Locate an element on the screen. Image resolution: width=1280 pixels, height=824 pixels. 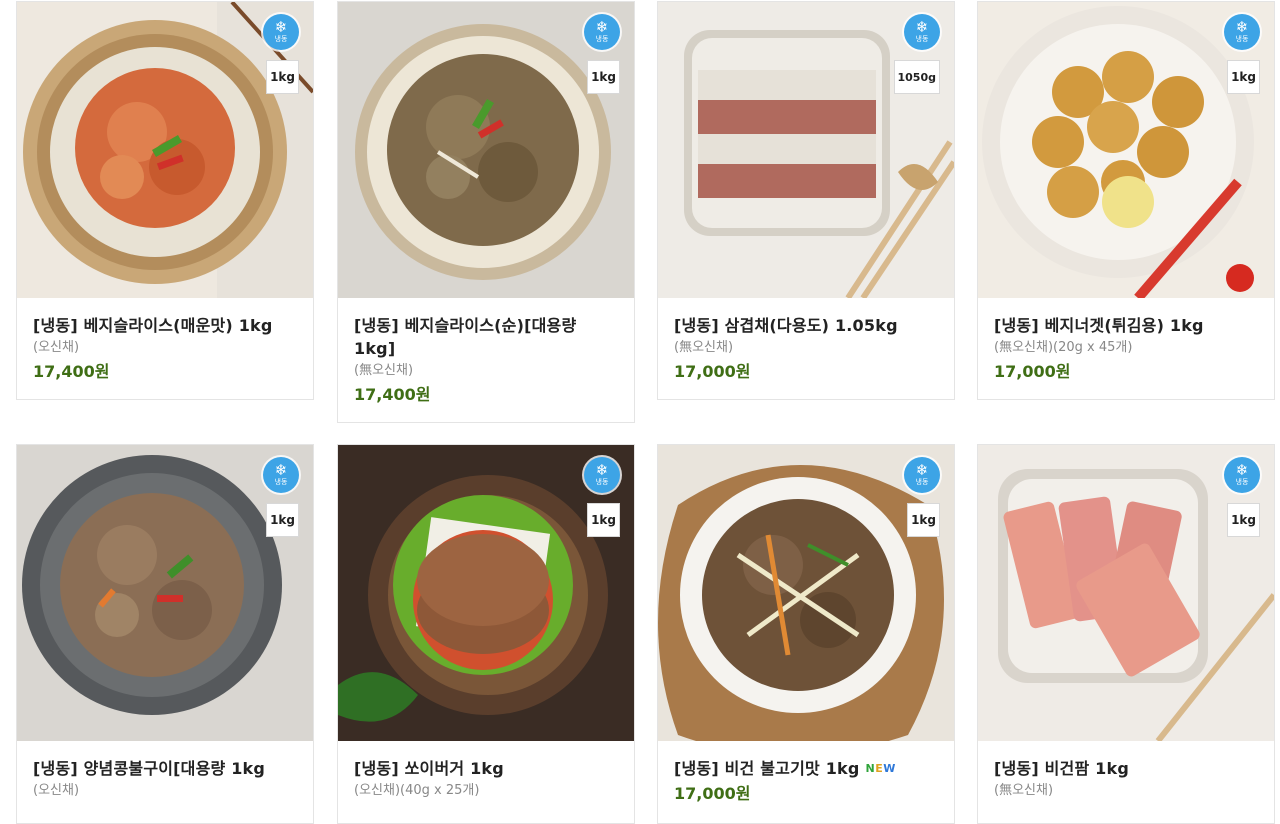
product-card: ❄ 냉동 1kg [냉동] 비건팜 1kg (無오신채) is located at coordinates (1126, 634).